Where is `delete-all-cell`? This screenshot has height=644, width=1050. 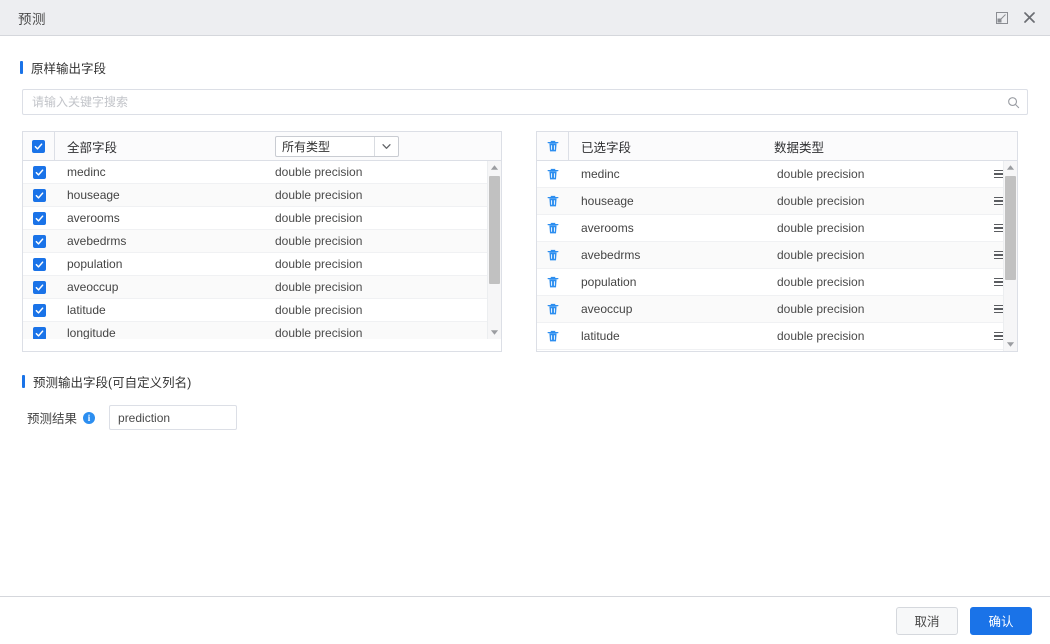
delete-all-cell is located at coordinates (553, 146).